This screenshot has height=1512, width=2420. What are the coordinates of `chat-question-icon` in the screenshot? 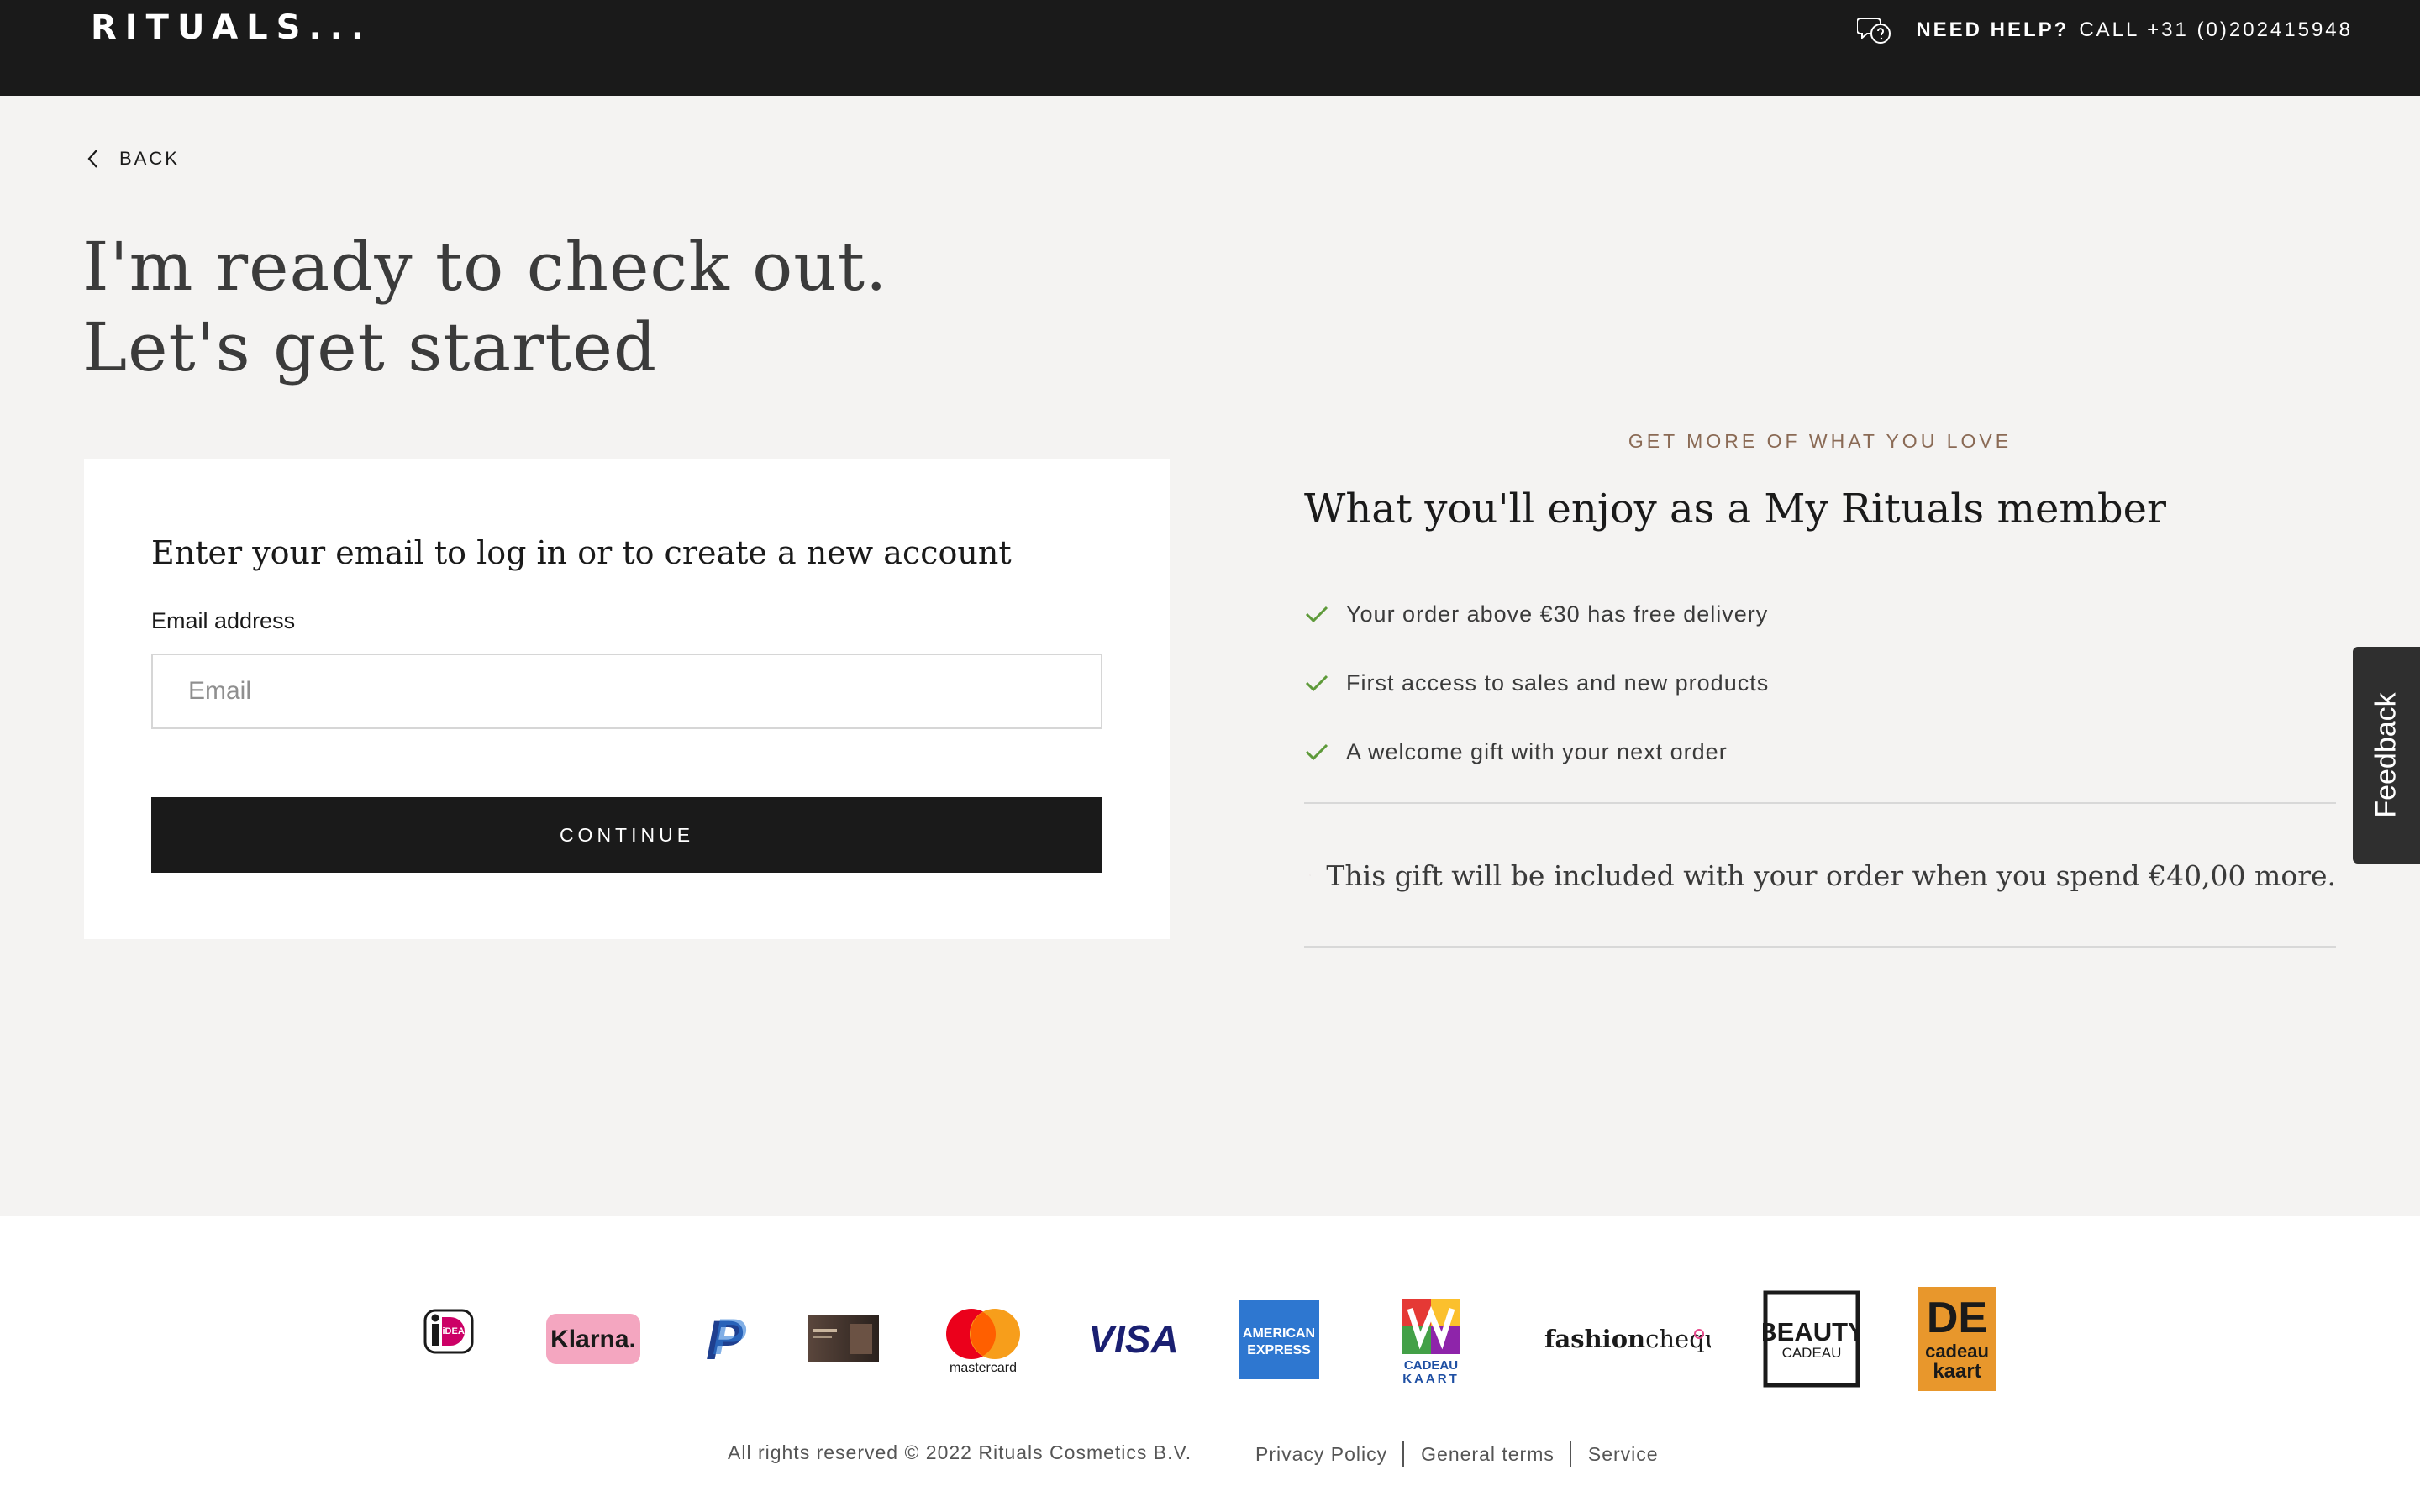 It's located at (1874, 31).